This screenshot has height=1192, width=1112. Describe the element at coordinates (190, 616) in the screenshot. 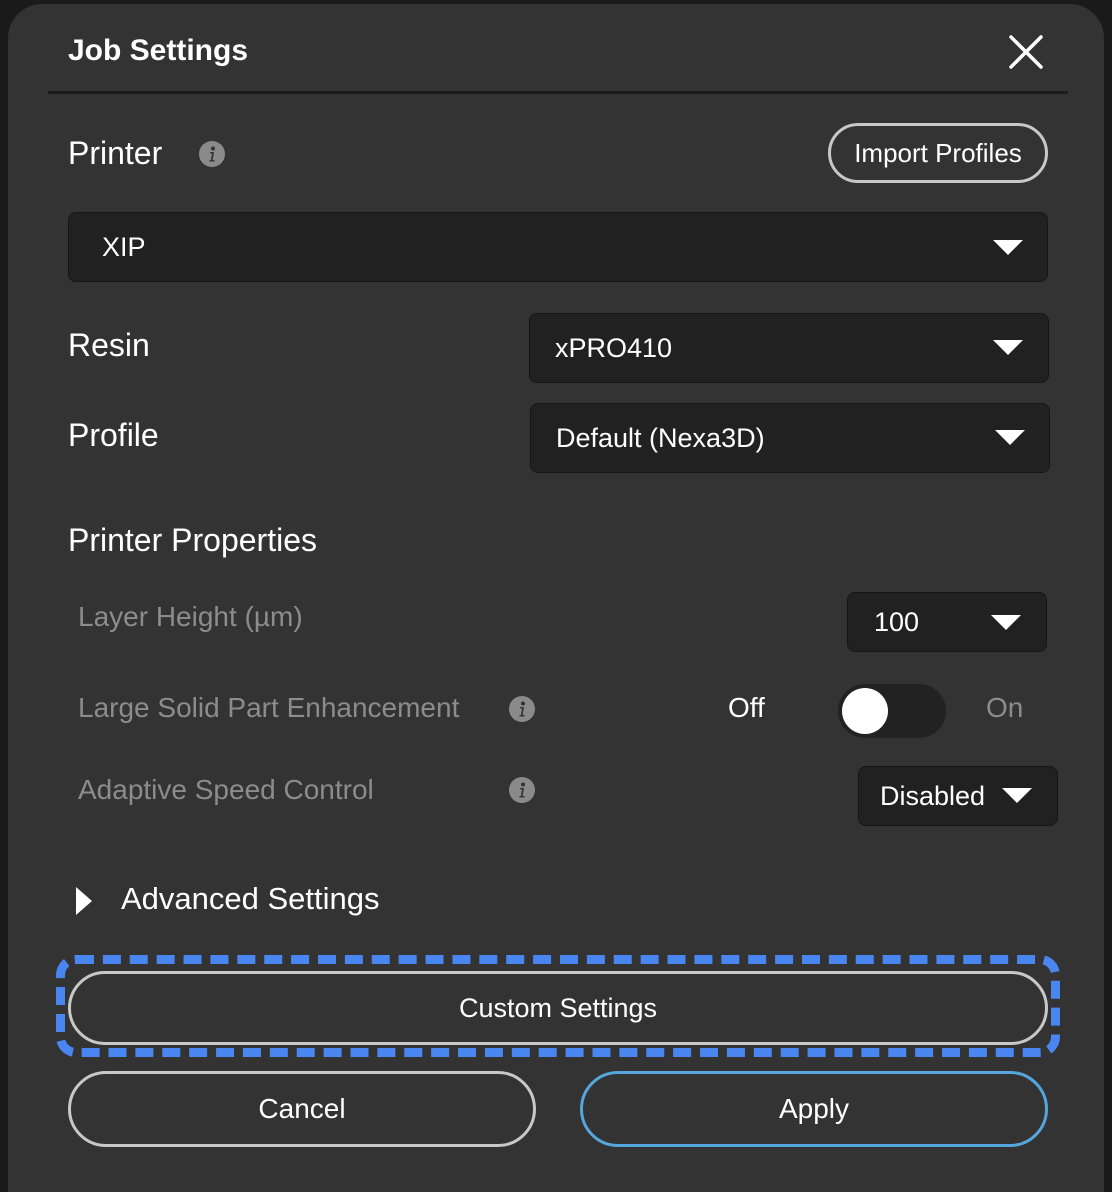

I see `layer-height-label: Layer Height (µm)` at that location.